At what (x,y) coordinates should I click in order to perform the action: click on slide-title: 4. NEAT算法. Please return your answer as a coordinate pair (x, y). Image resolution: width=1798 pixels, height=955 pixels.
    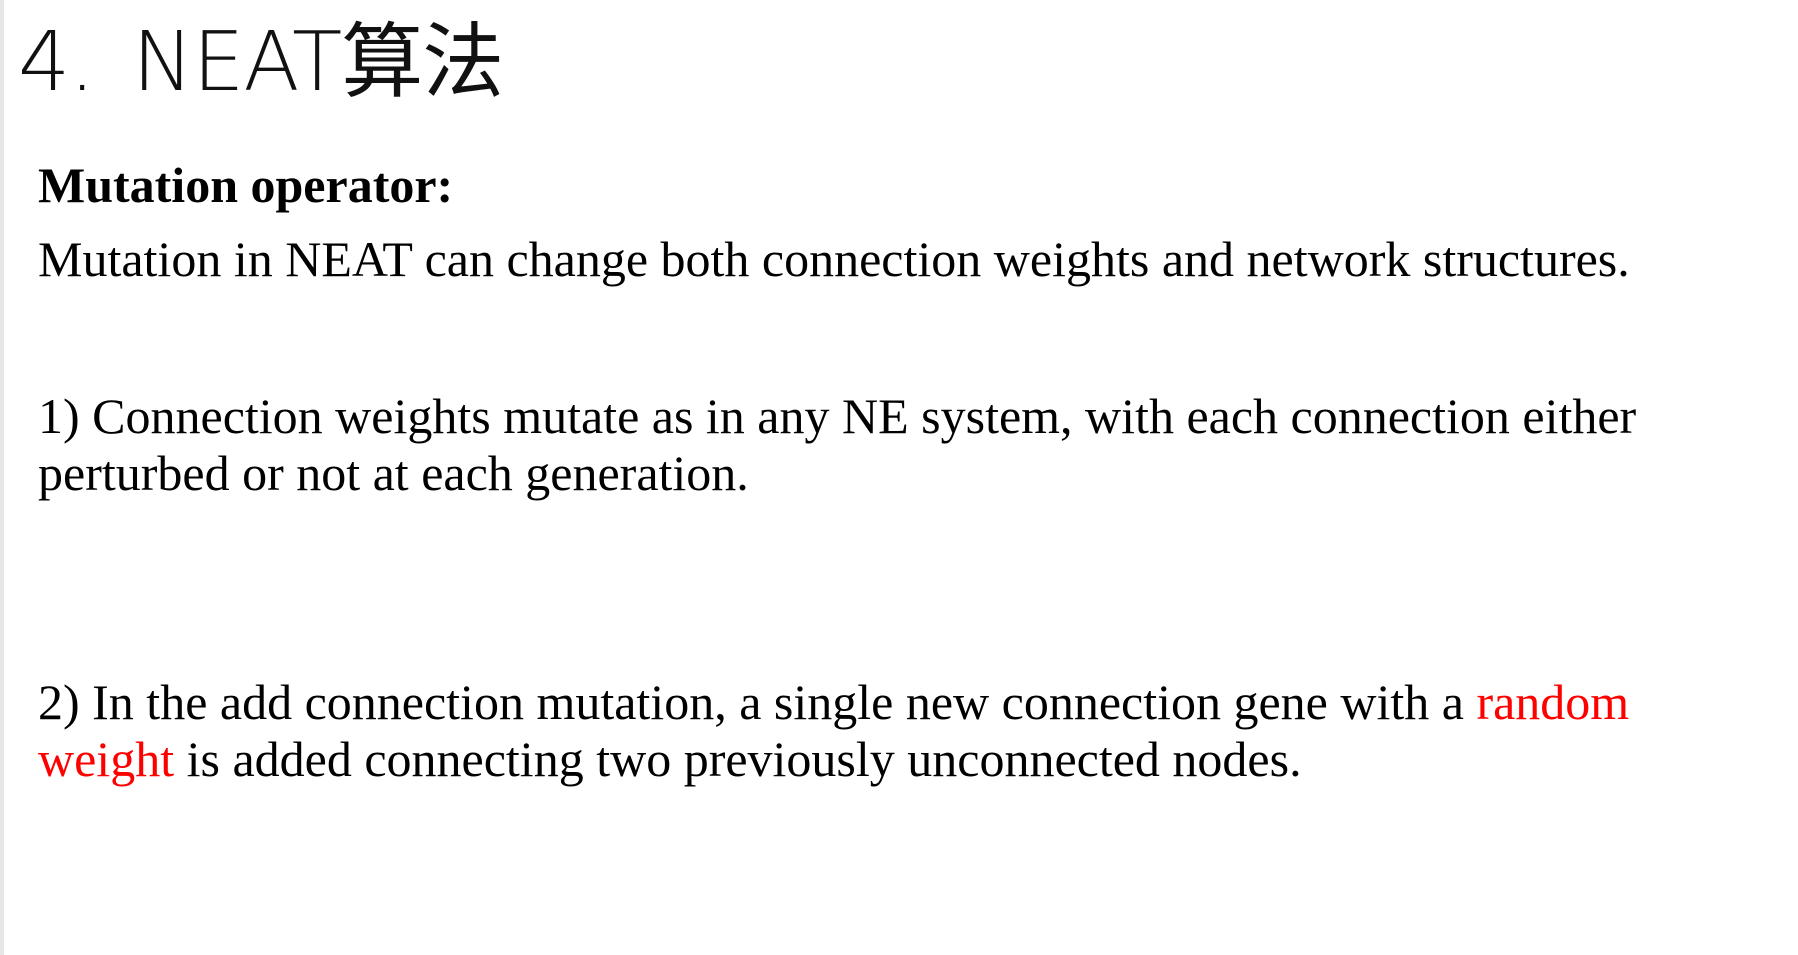
    Looking at the image, I should click on (261, 63).